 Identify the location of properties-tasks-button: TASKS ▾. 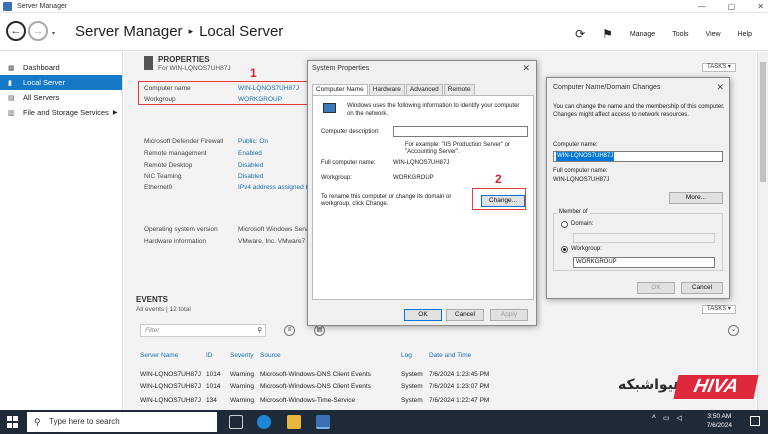
(719, 67).